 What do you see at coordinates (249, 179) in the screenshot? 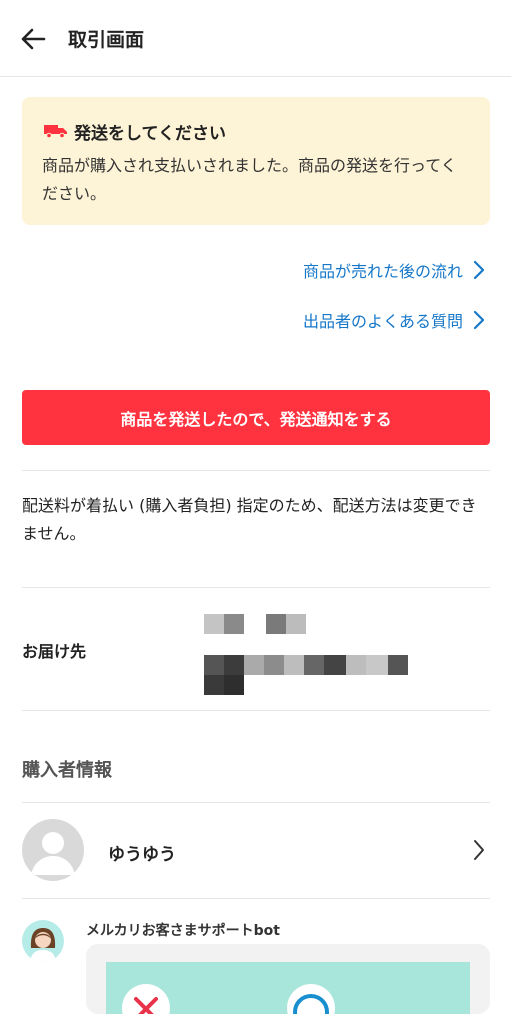
I see `notice-body: 商品が購入され支払いされました。商品の発送を行ってください。` at bounding box center [249, 179].